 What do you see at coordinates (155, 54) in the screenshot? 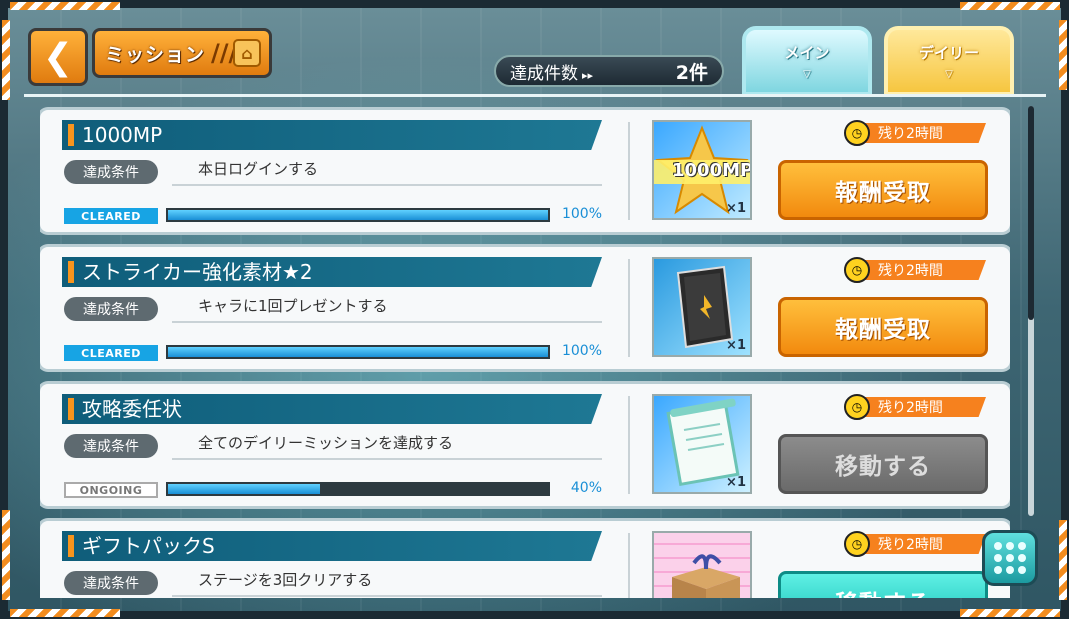
I see `page-title: ミッション` at bounding box center [155, 54].